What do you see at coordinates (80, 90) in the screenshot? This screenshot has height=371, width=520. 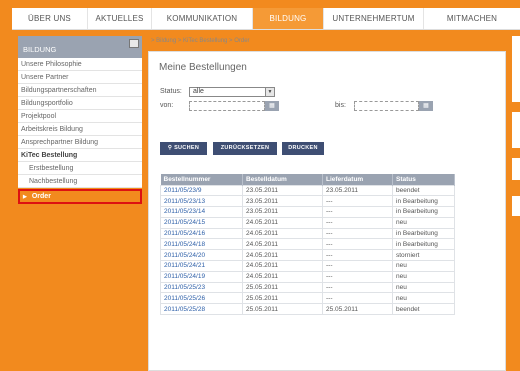 I see `sidebar-item-bildungspartnerschaften: Bildungspartnerschaften` at bounding box center [80, 90].